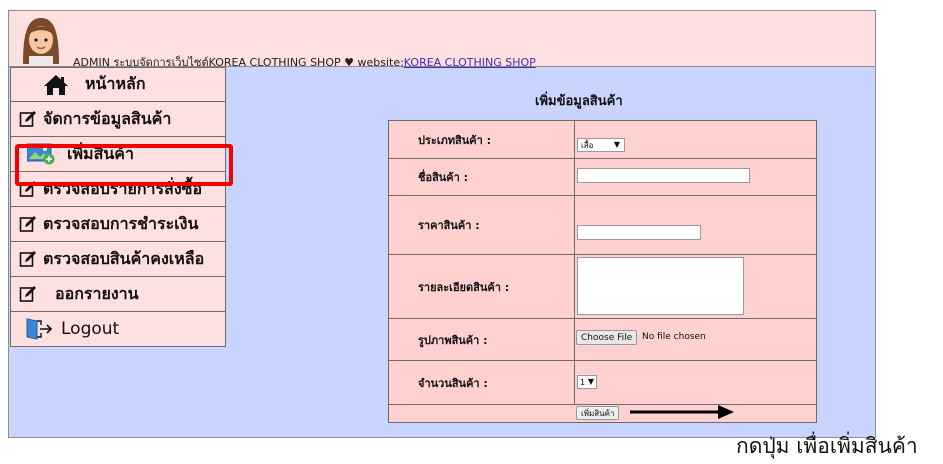  I want to click on arrow-right-icon, so click(682, 412).